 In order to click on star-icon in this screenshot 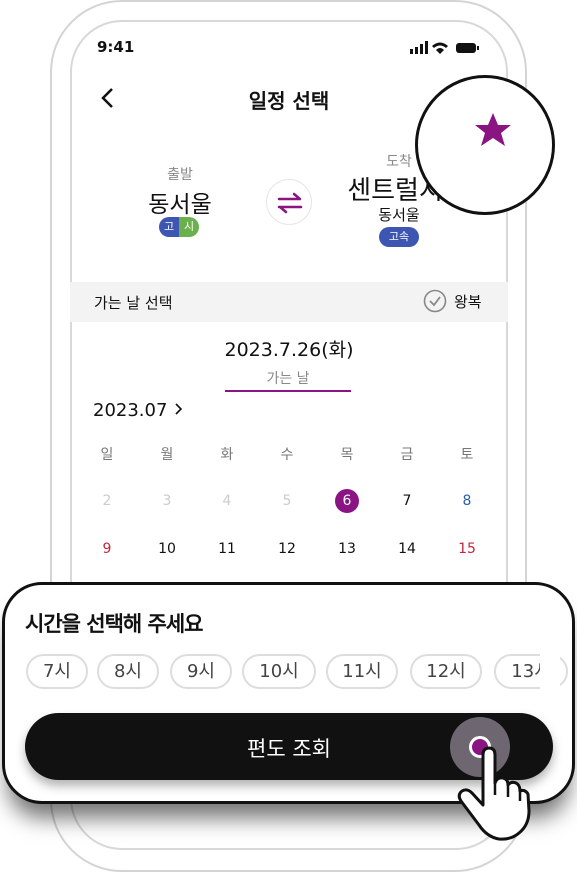, I will do `click(493, 130)`.